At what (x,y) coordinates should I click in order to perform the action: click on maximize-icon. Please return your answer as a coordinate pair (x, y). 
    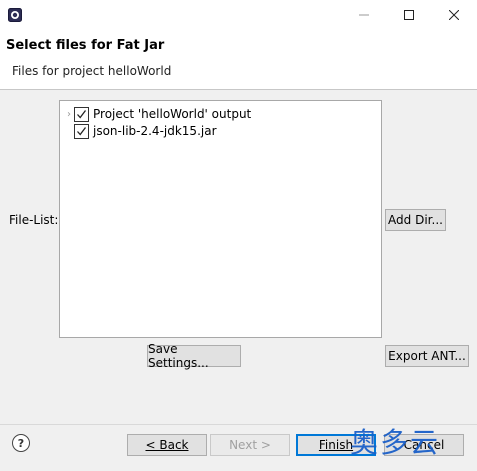
    Looking at the image, I should click on (409, 15).